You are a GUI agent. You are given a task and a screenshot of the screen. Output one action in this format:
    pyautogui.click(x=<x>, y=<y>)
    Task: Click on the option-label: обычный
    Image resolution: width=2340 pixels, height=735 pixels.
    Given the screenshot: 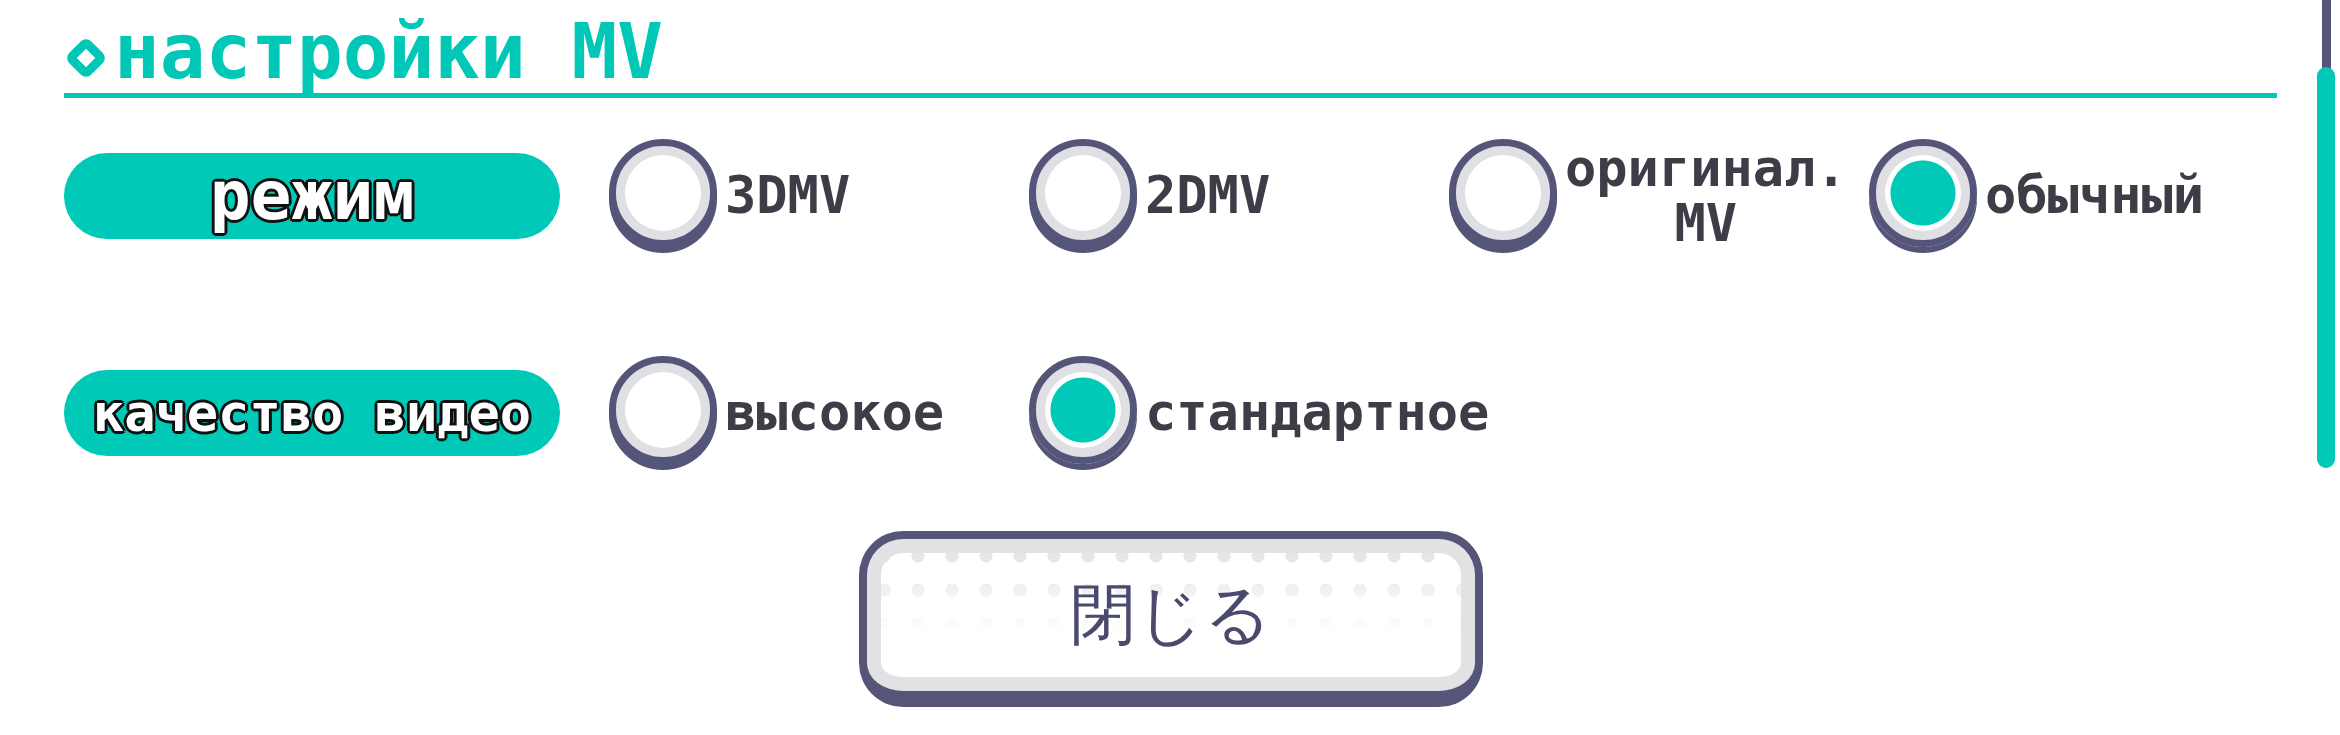 What is the action you would take?
    pyautogui.click(x=2095, y=195)
    